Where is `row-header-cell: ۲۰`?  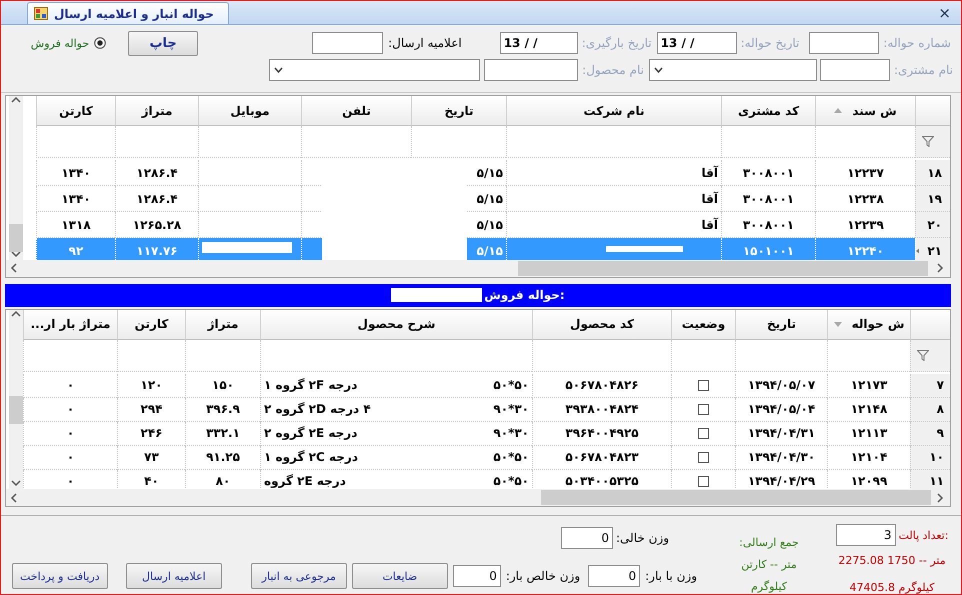 row-header-cell: ۲۰ is located at coordinates (932, 225).